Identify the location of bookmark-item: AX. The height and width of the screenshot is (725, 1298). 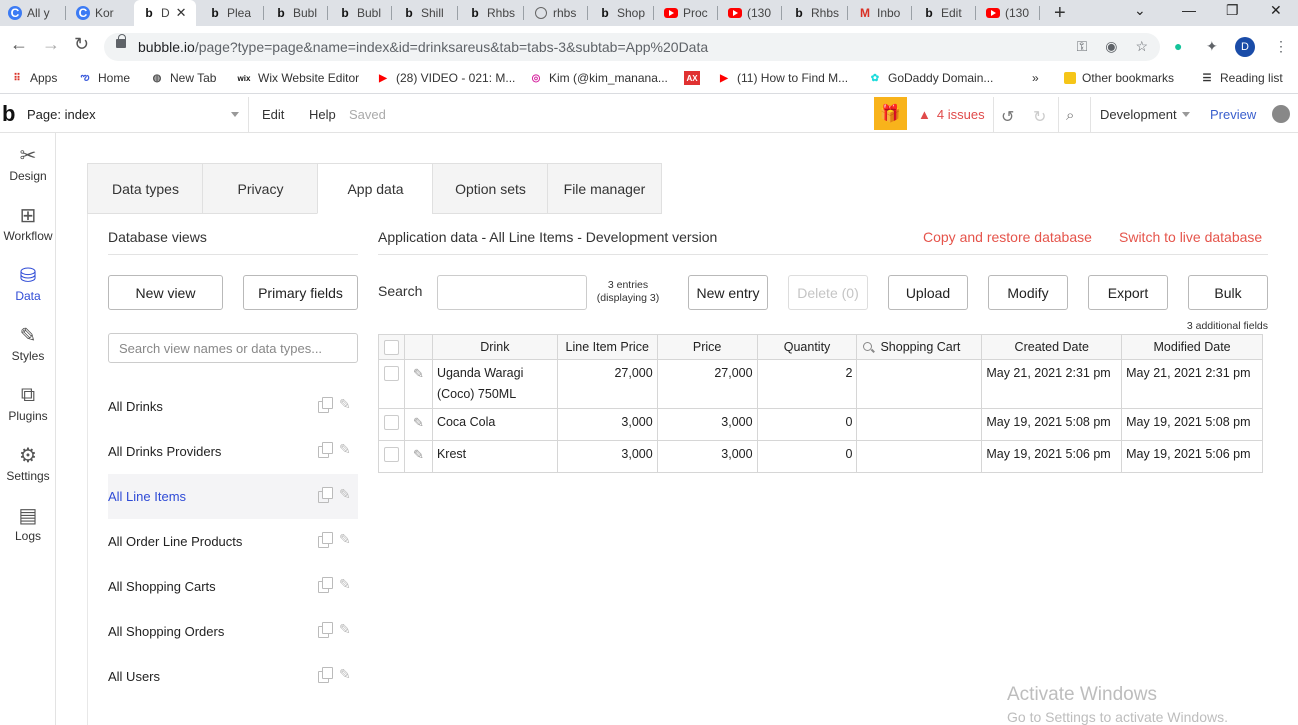
(695, 78).